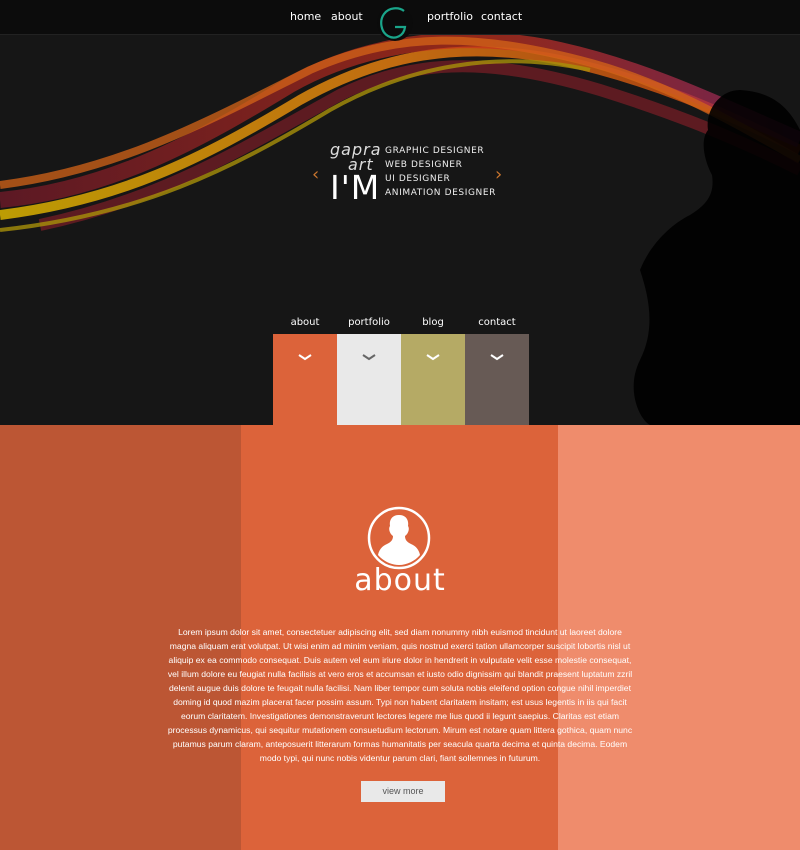  Describe the element at coordinates (315, 174) in the screenshot. I see `prev-arrow-icon: ‹` at that location.